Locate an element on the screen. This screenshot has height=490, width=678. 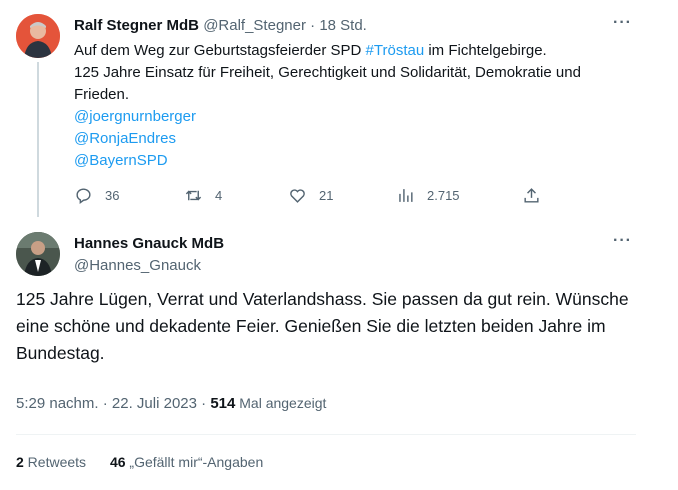
likes-stat: 46 „Gefällt mir“-Angaben is located at coordinates (186, 462).